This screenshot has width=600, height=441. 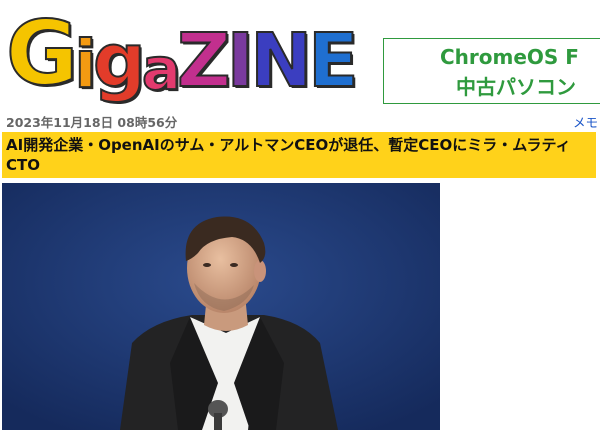 I want to click on ad-line-2: 中古パソコン, so click(x=516, y=87).